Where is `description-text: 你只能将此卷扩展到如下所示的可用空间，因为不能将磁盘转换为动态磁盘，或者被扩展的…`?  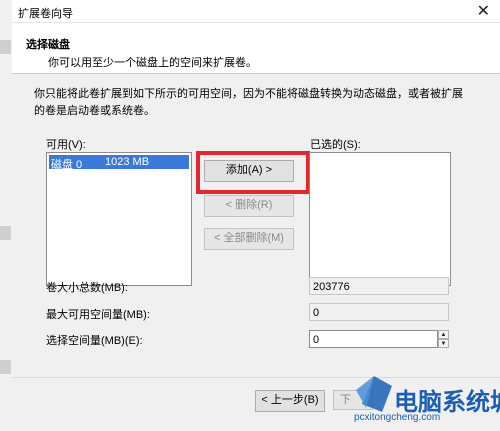 description-text: 你只能将此卷扩展到如下所示的可用空间，因为不能将磁盘转换为动态磁盘，或者被扩展的… is located at coordinates (248, 102).